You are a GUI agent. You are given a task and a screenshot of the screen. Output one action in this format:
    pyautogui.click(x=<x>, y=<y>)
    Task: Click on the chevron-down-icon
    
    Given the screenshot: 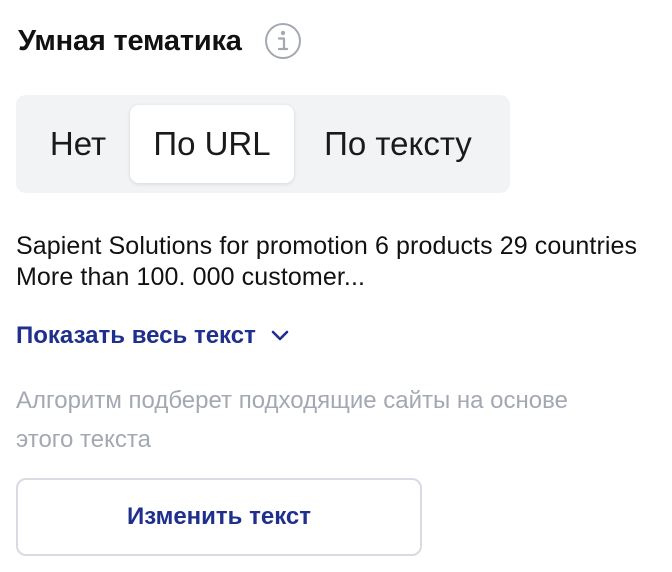 What is the action you would take?
    pyautogui.click(x=280, y=336)
    